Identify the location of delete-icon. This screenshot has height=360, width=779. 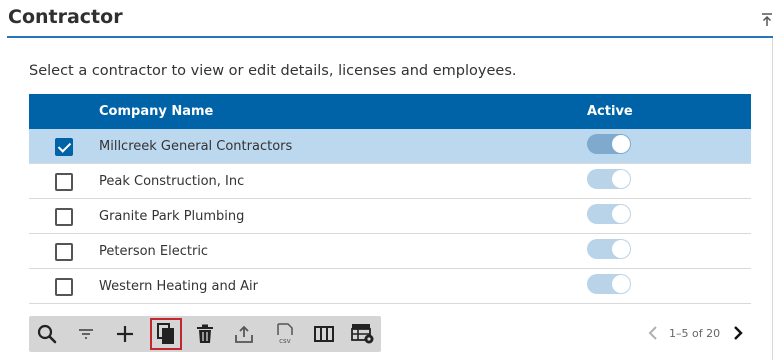
(205, 334).